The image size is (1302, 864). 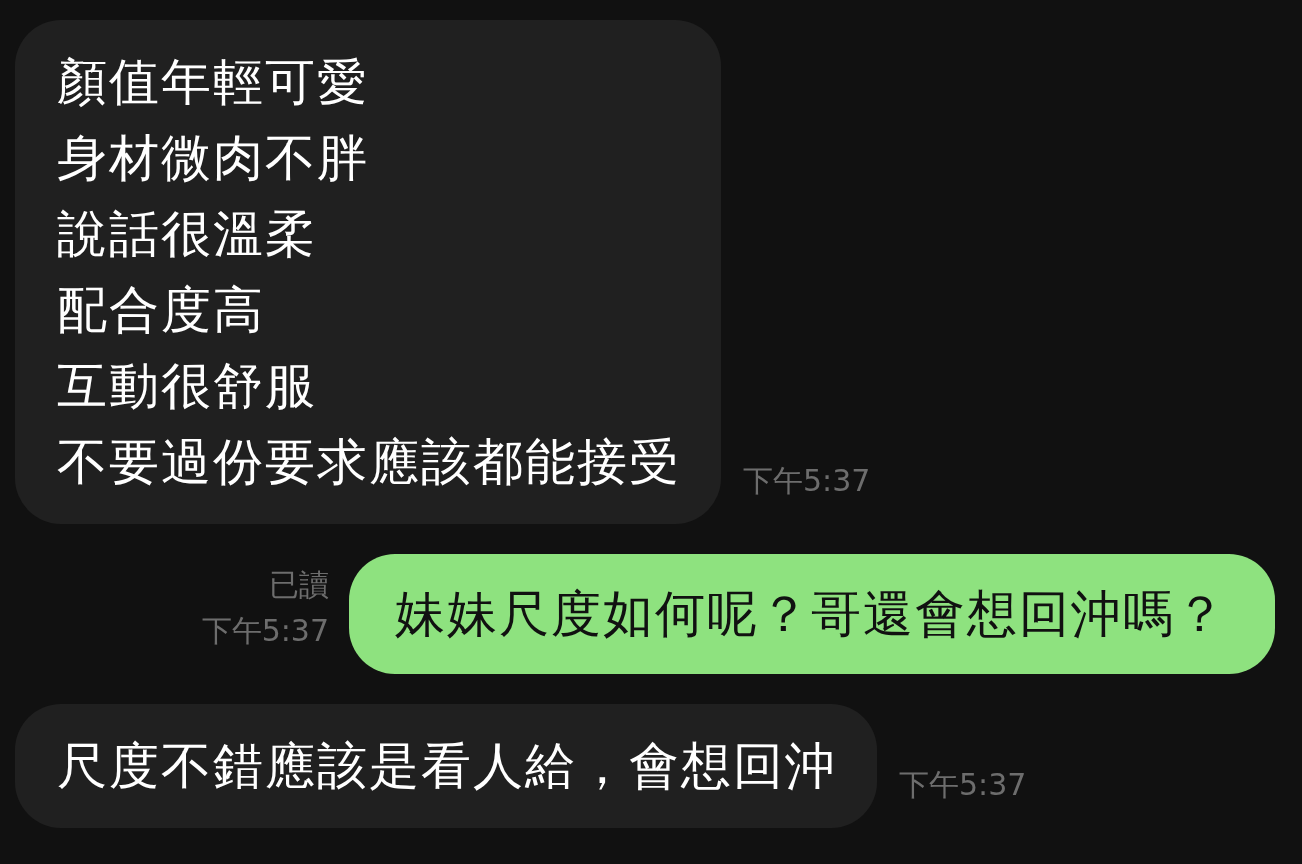 I want to click on message-text: 妹妹尺度如何呢？哥還會想回沖嗎？, so click(x=811, y=614).